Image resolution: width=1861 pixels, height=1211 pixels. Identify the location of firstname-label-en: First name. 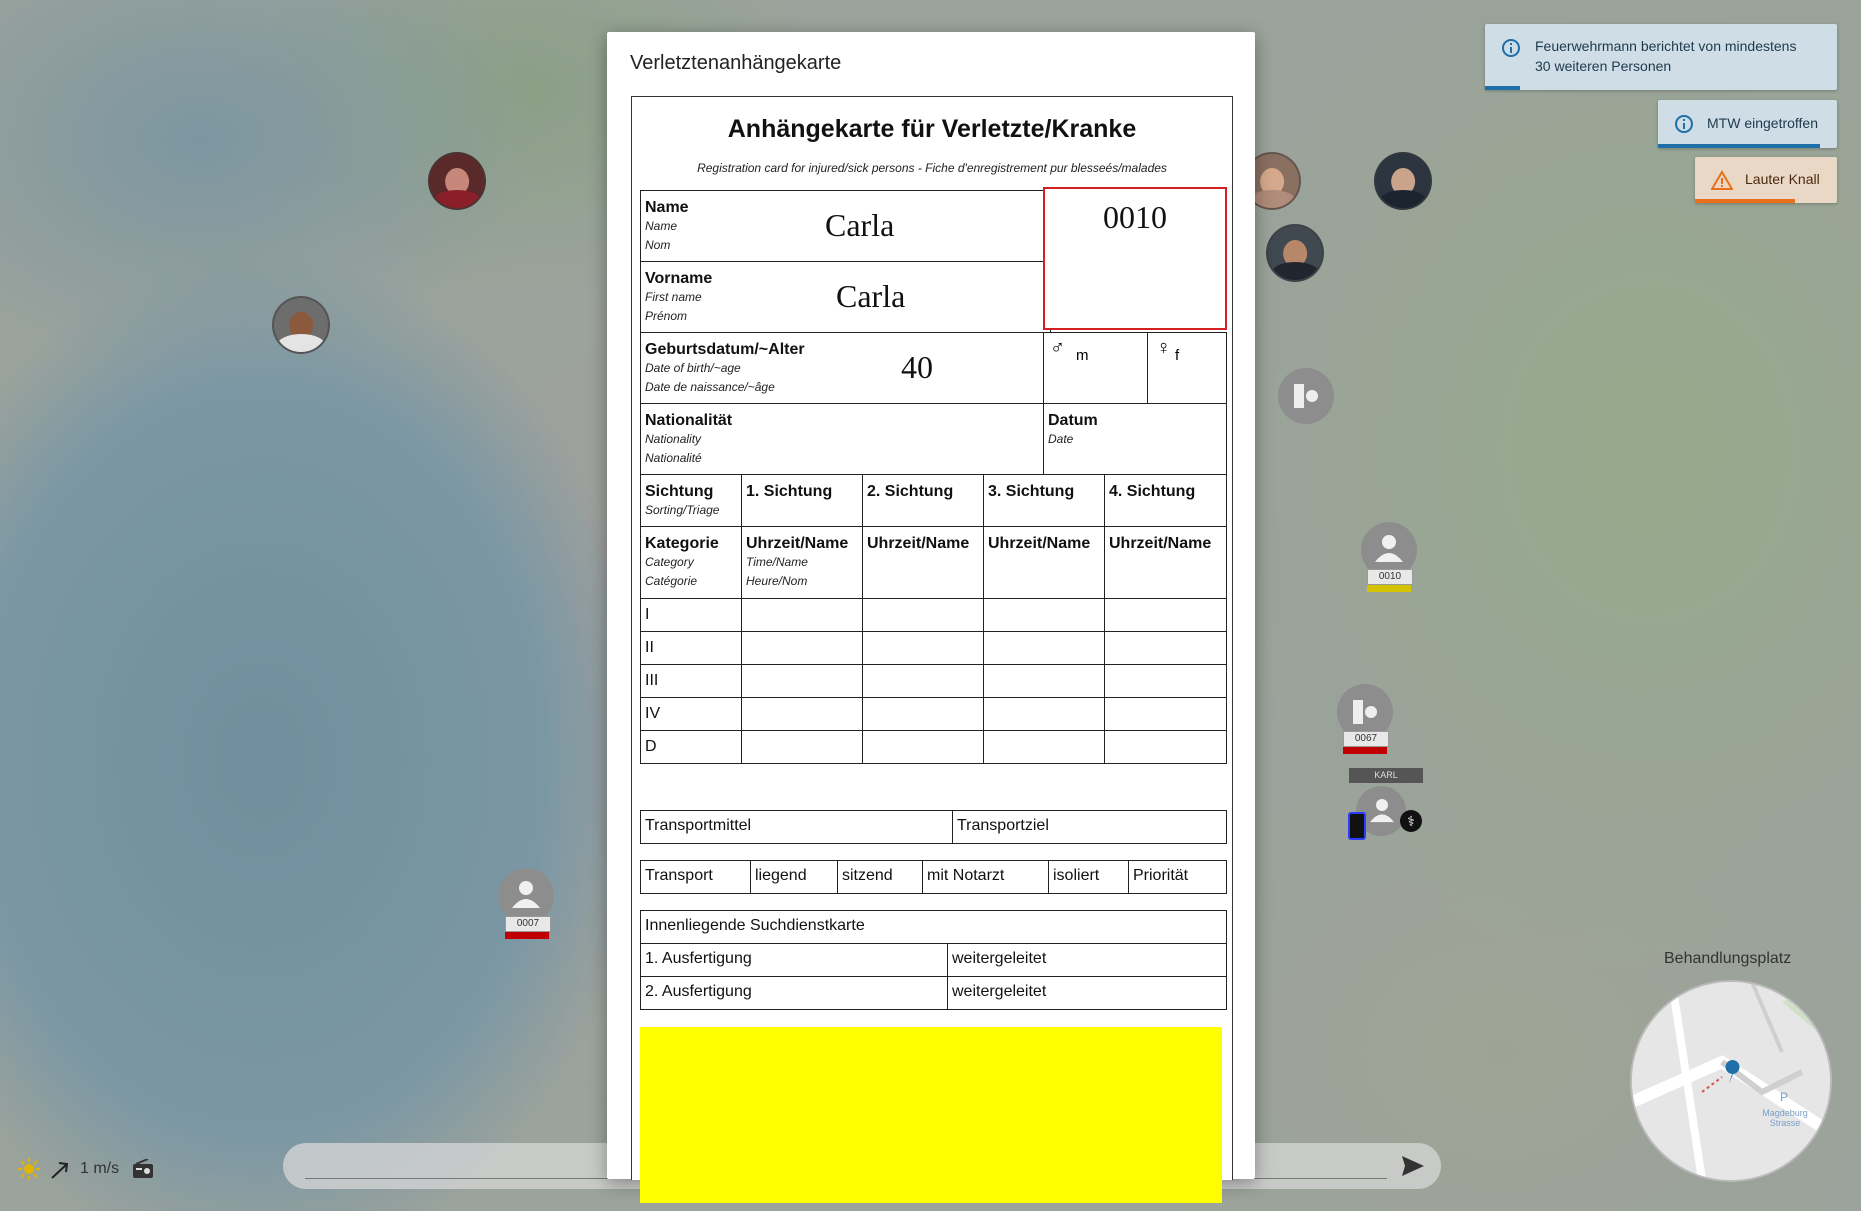
(673, 297).